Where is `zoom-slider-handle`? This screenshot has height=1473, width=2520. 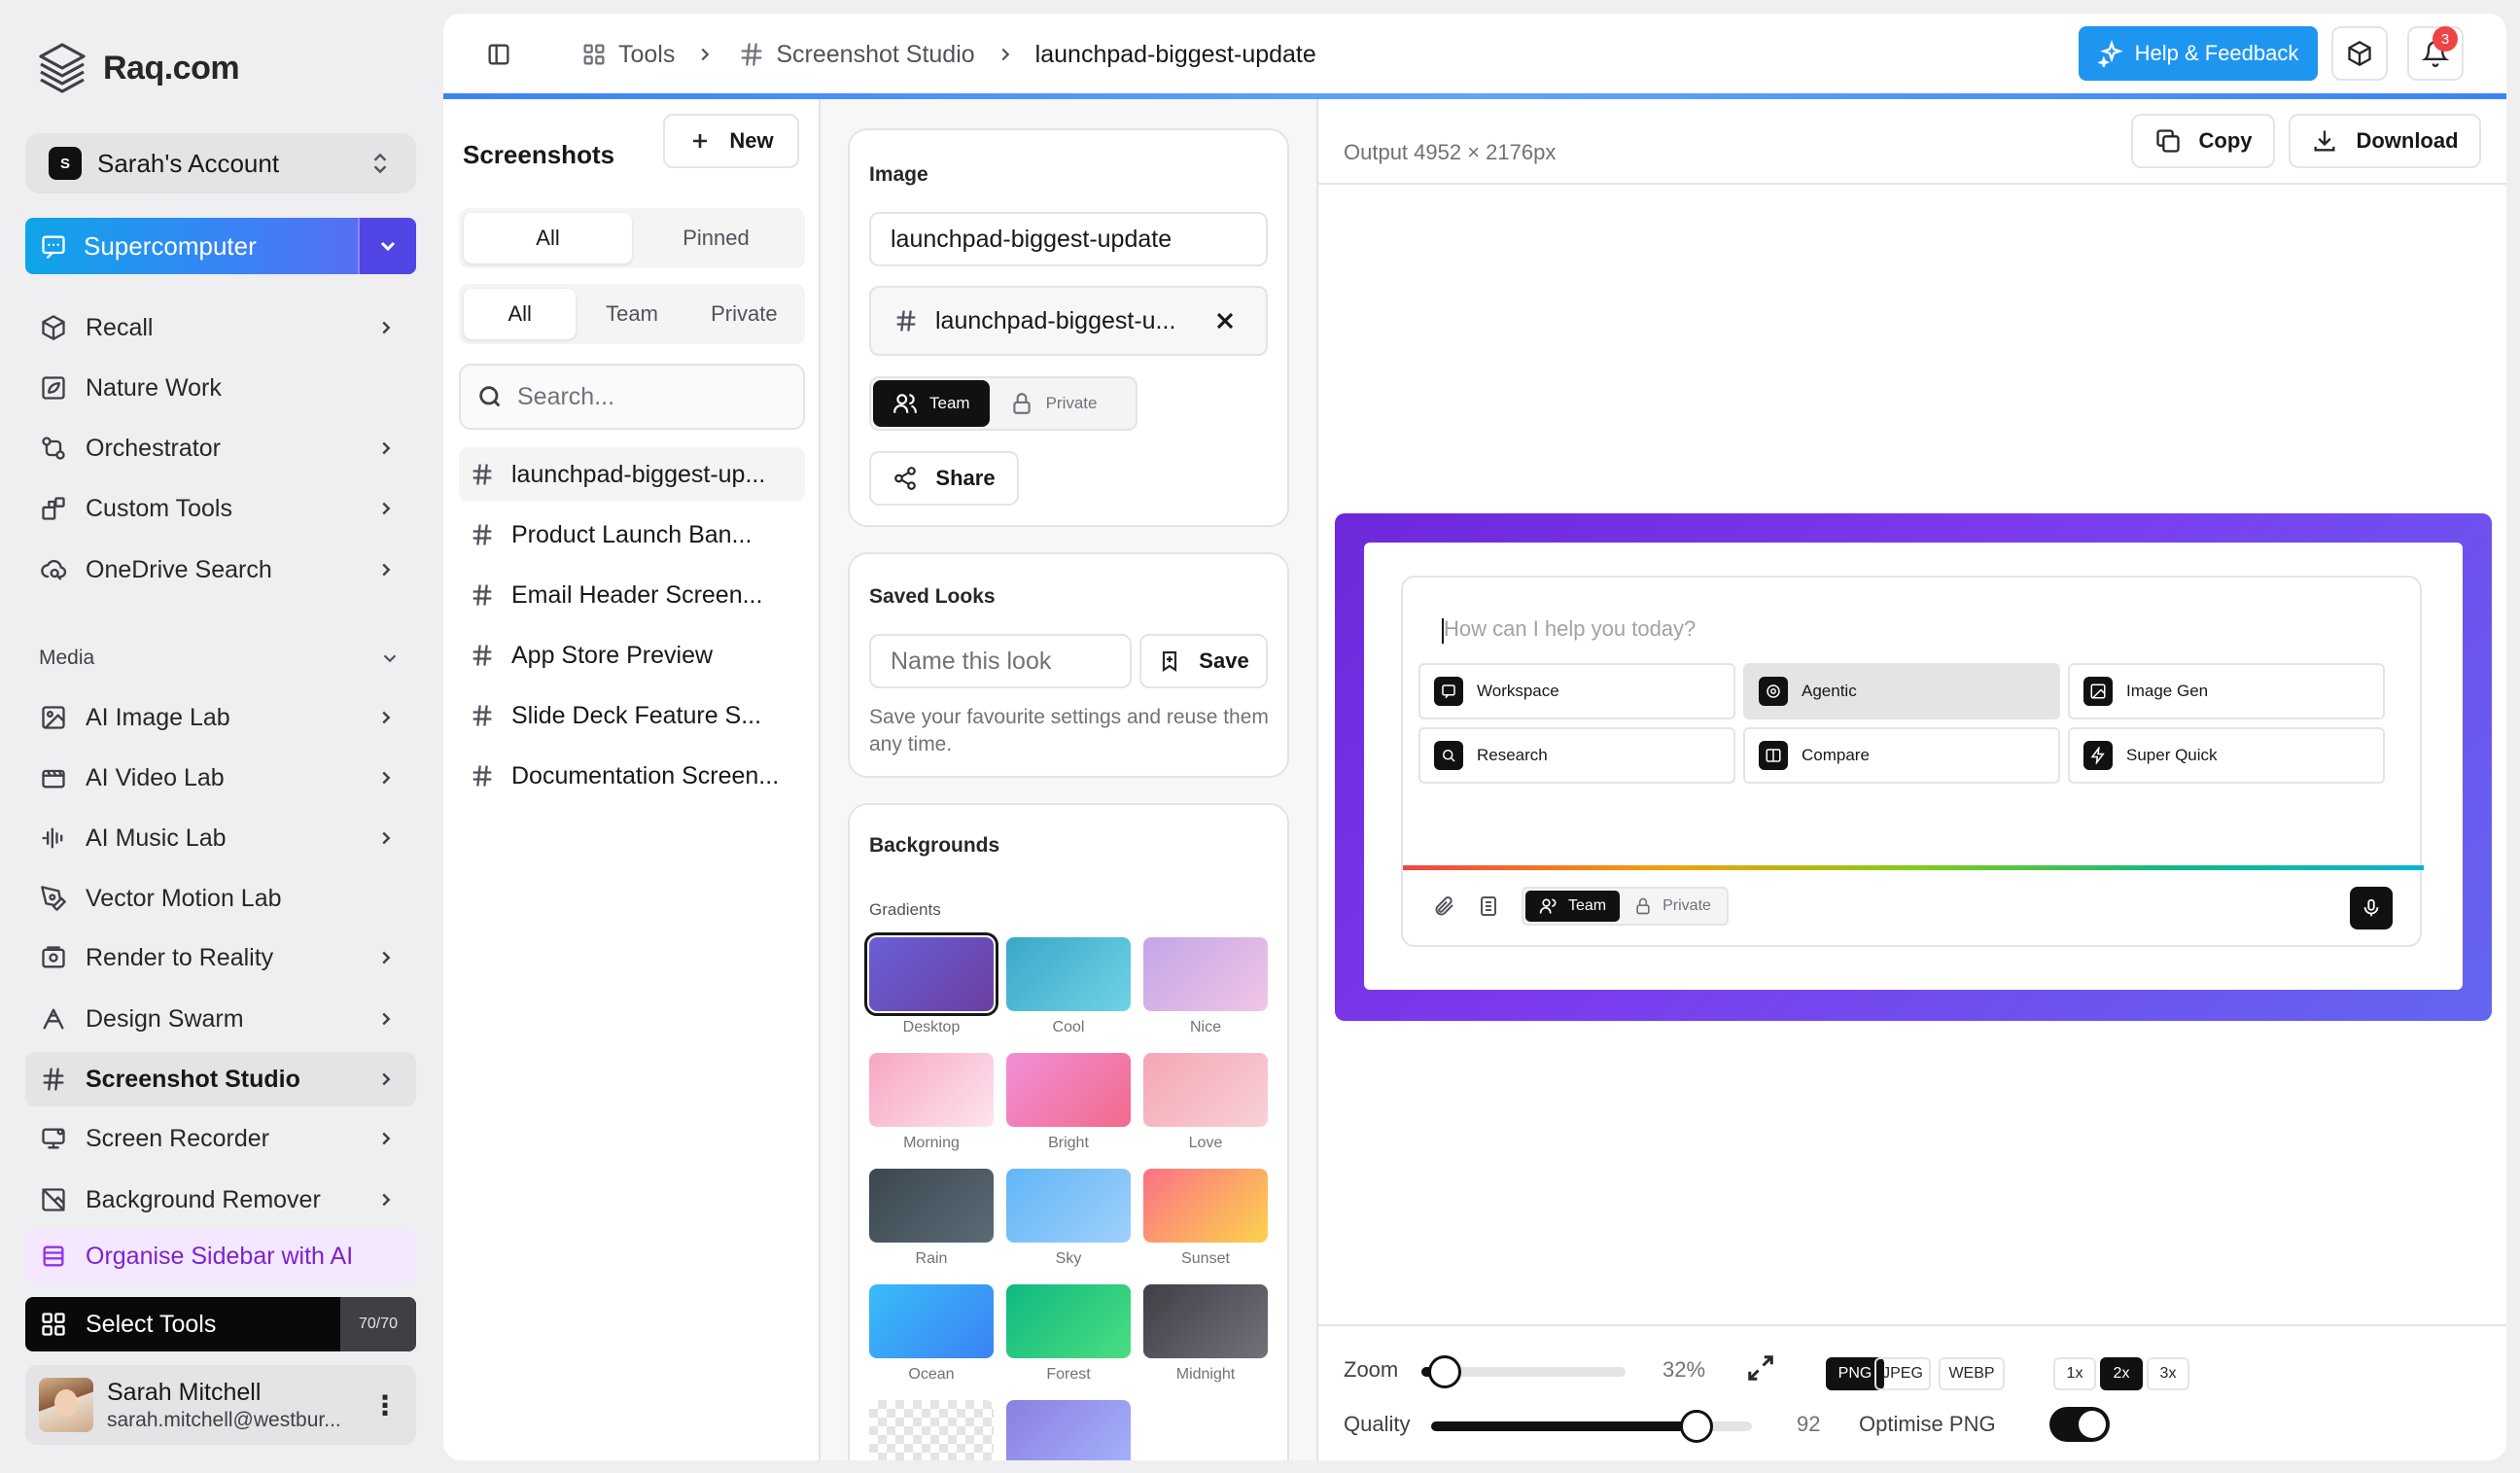 zoom-slider-handle is located at coordinates (1444, 1371).